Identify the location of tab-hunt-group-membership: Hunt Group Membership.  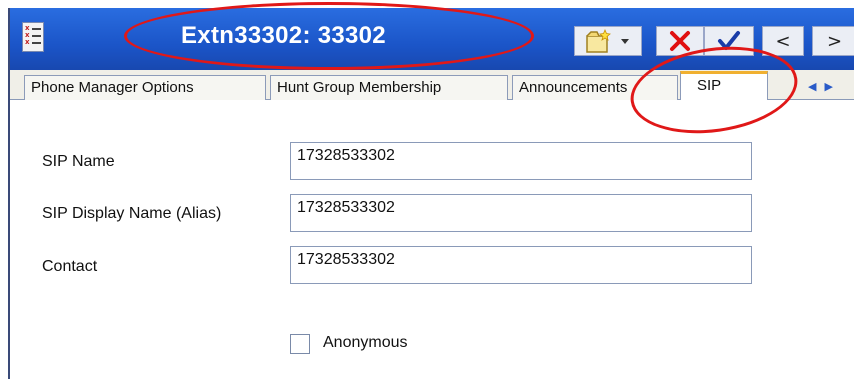
(389, 88).